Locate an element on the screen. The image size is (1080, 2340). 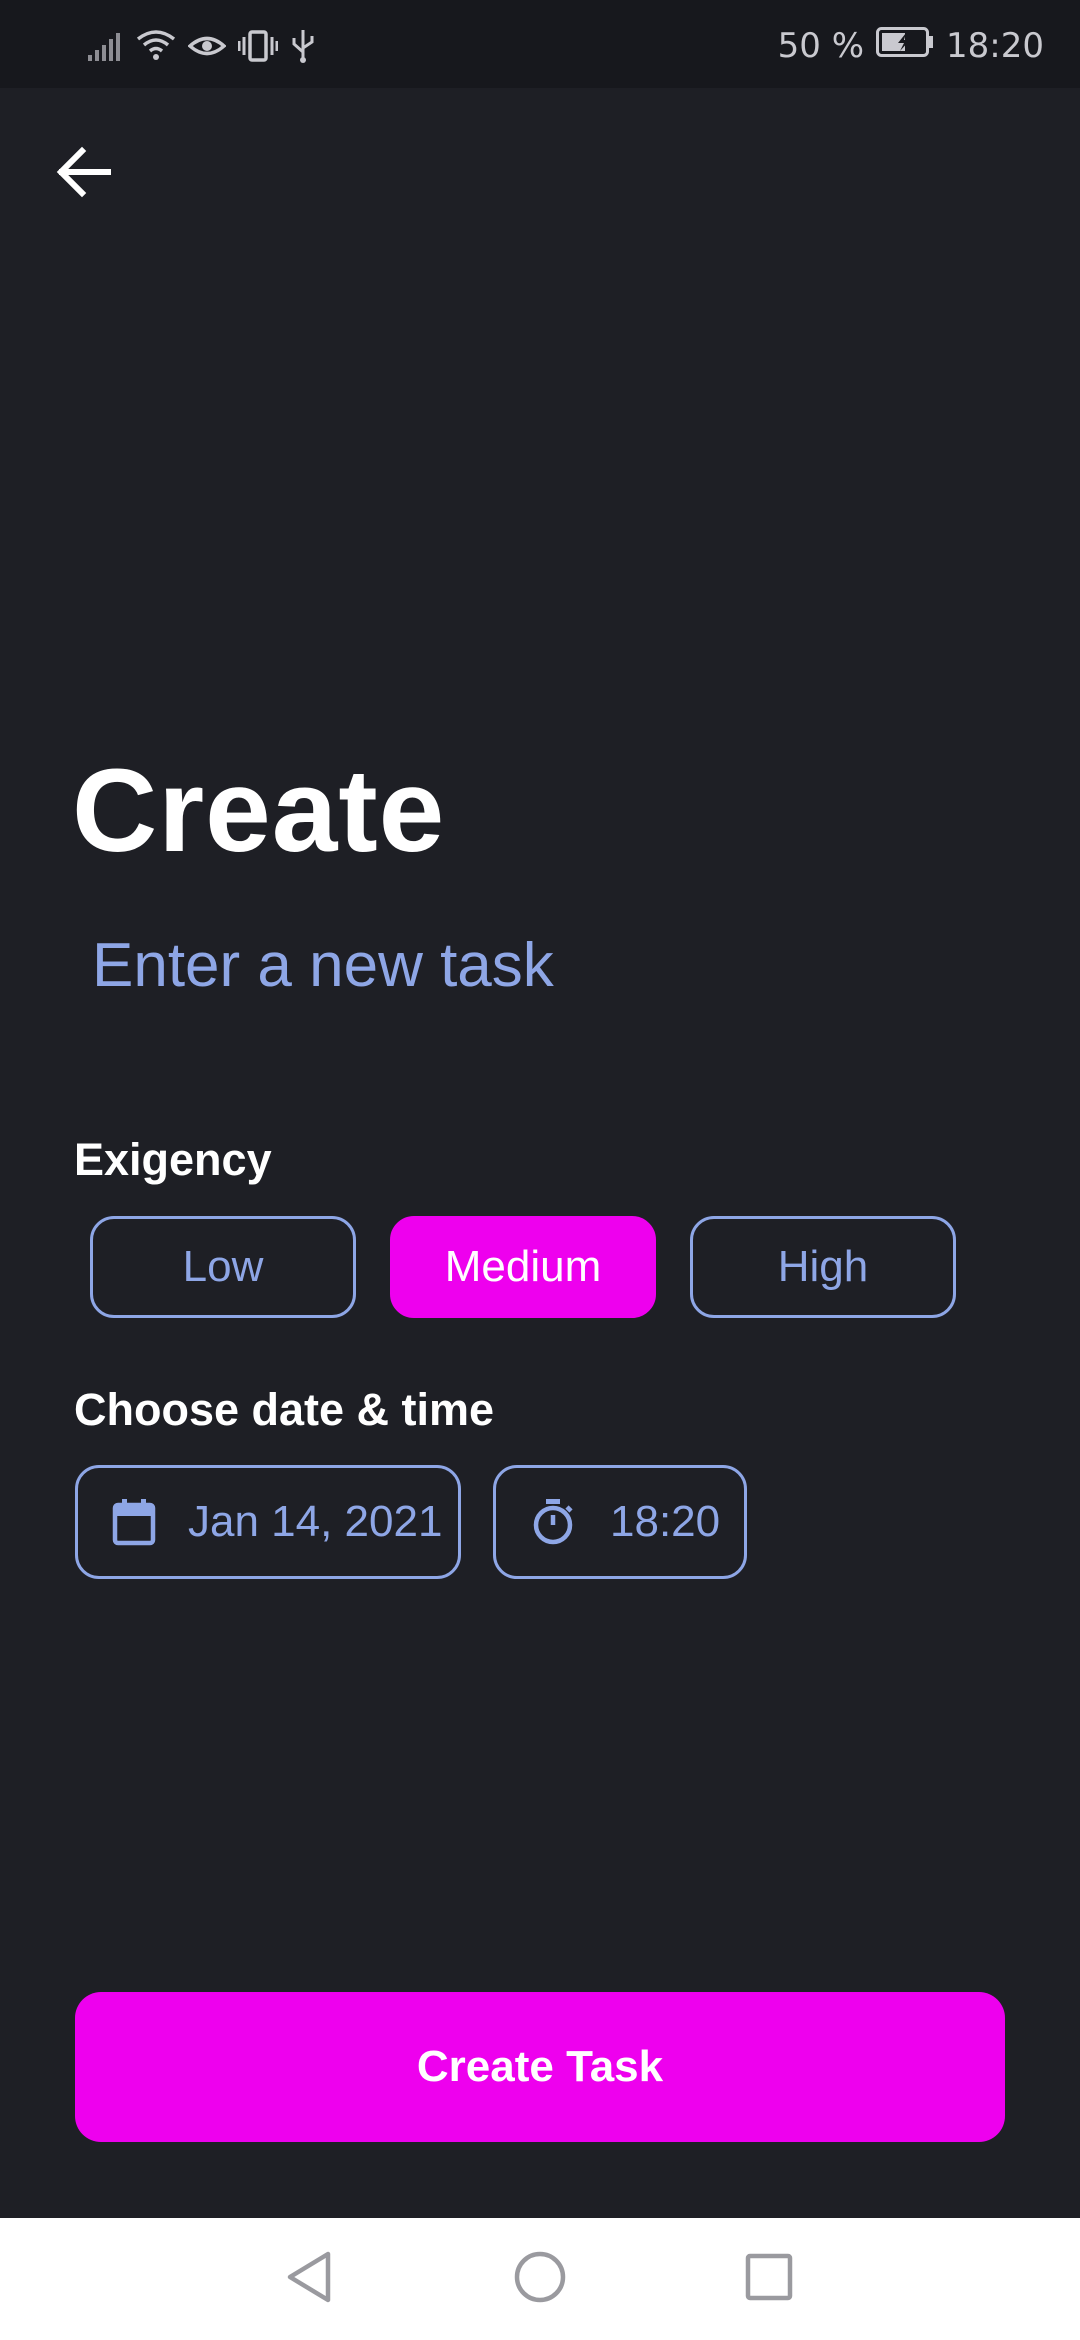
nav-back-button is located at coordinates (309, 2279).